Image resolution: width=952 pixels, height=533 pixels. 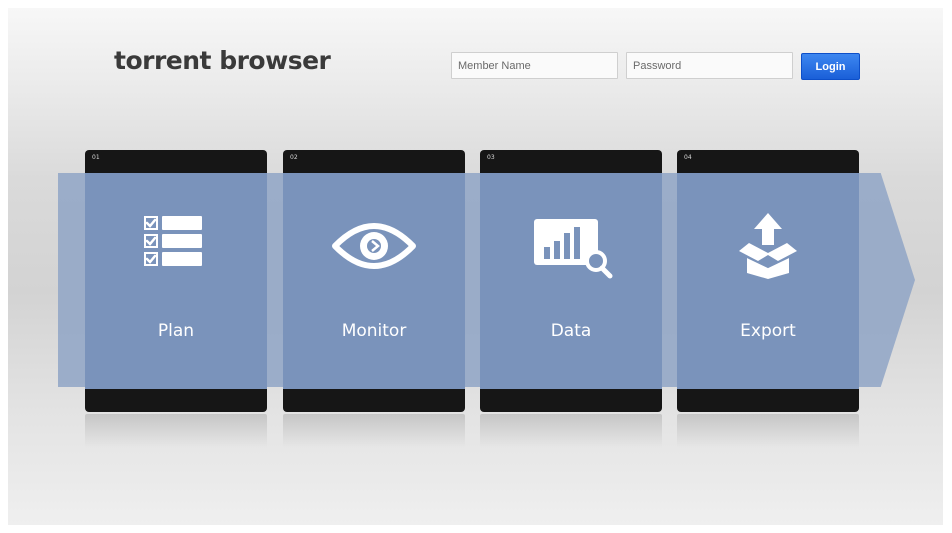 What do you see at coordinates (571, 161) in the screenshot?
I see `card-top-bar: 03` at bounding box center [571, 161].